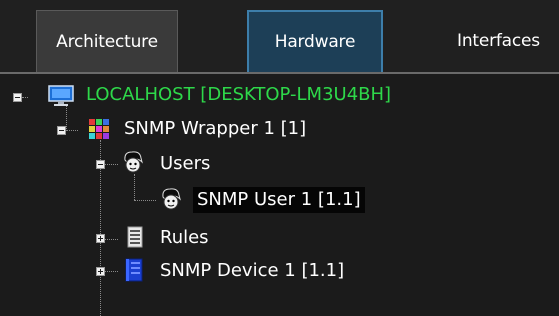 The width and height of the screenshot is (559, 316). Describe the element at coordinates (184, 238) in the screenshot. I see `tree-node-rules: Rules` at that location.